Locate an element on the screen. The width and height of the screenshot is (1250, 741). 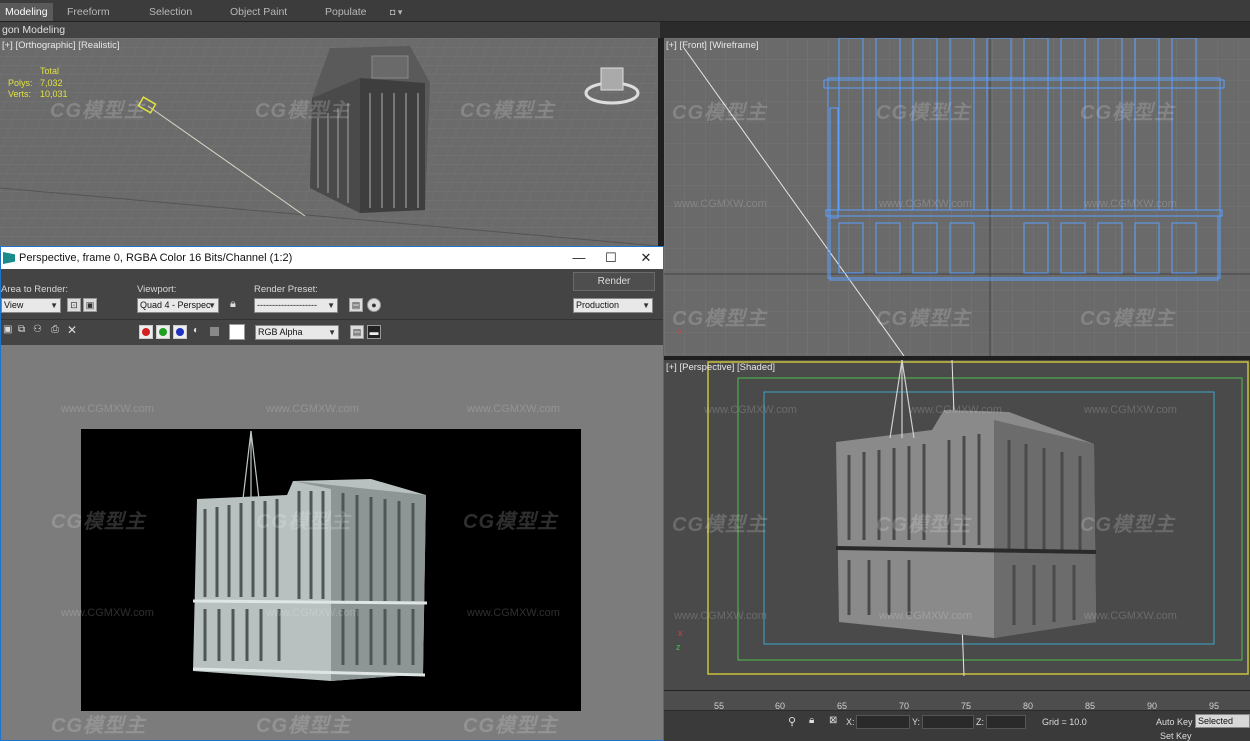
production-dropdown: Production ▼ is located at coordinates (613, 305).